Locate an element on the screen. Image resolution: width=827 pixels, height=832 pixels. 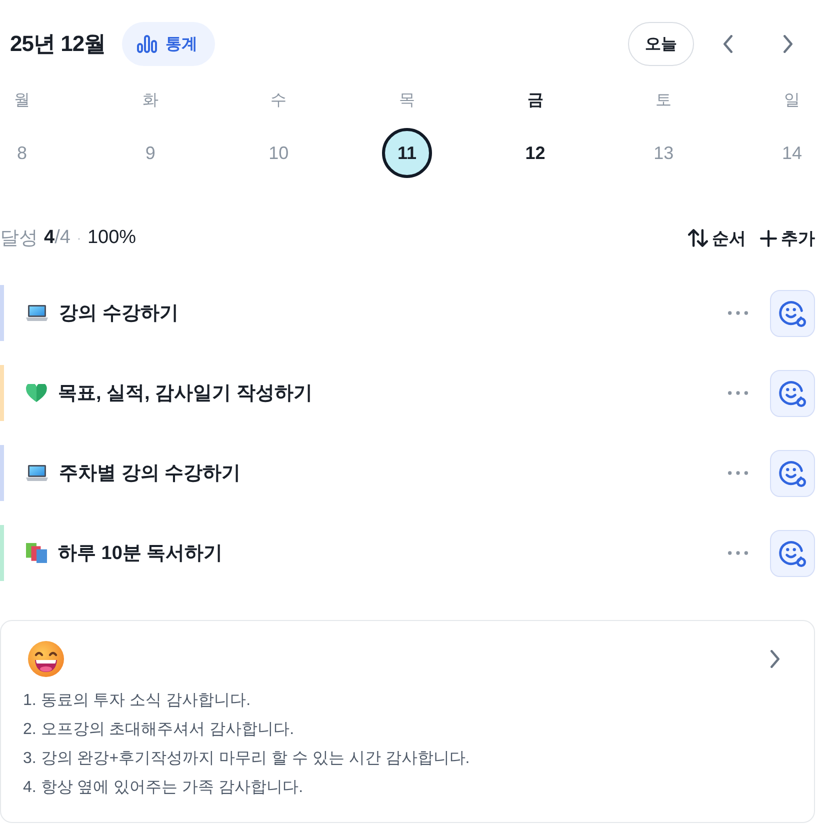
weekday-label: 토 is located at coordinates (664, 101).